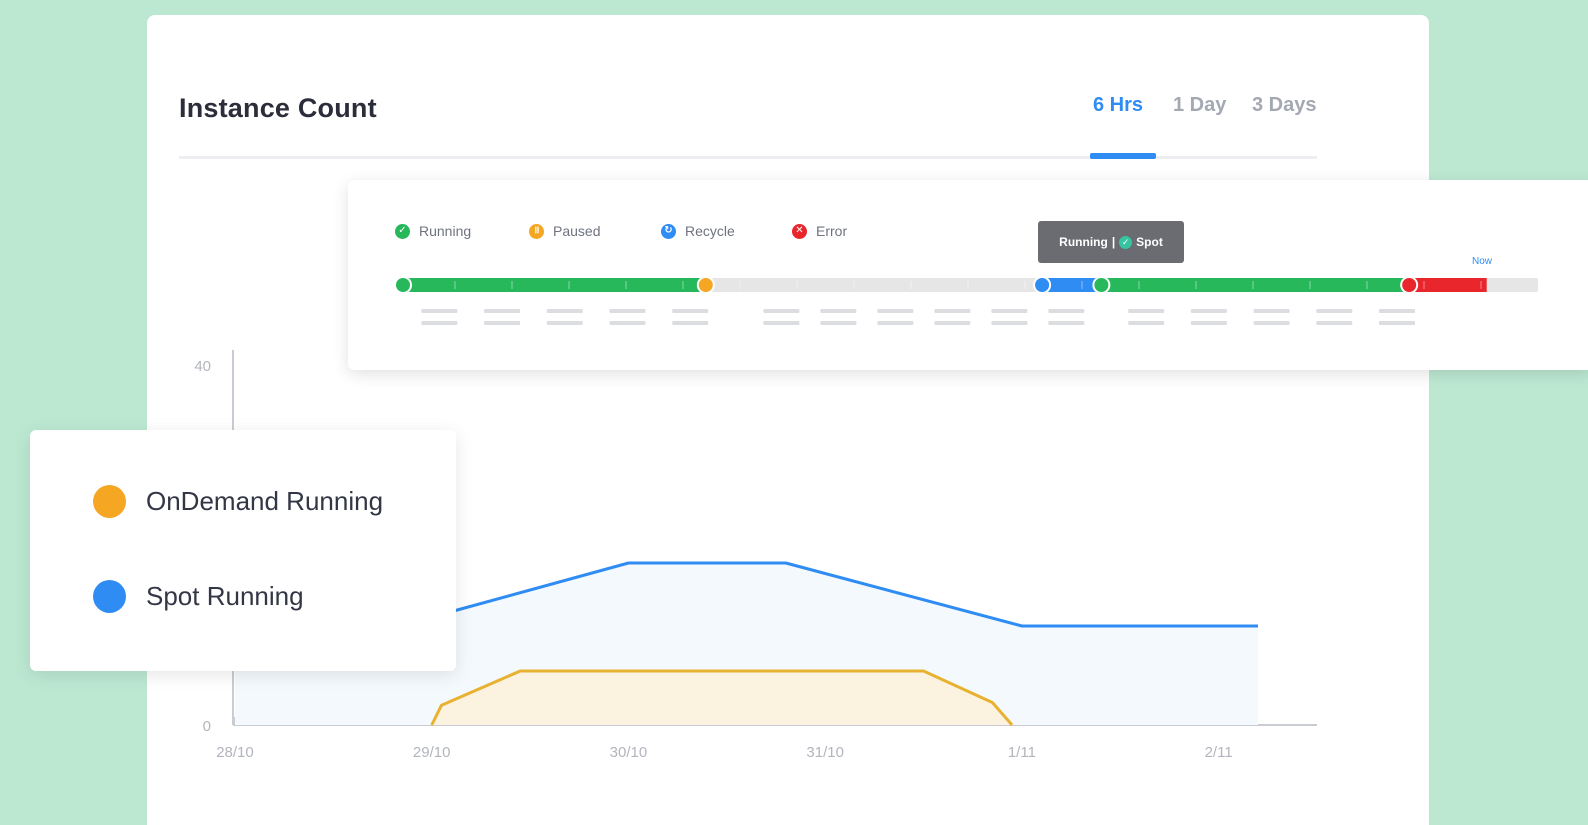 This screenshot has width=1588, height=825. I want to click on legend-ondemand-running: OnDemand Running, so click(238, 501).